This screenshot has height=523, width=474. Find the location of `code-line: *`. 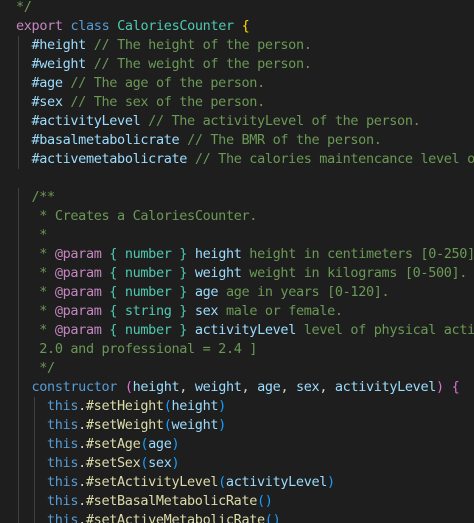

code-line: * is located at coordinates (39, 235).